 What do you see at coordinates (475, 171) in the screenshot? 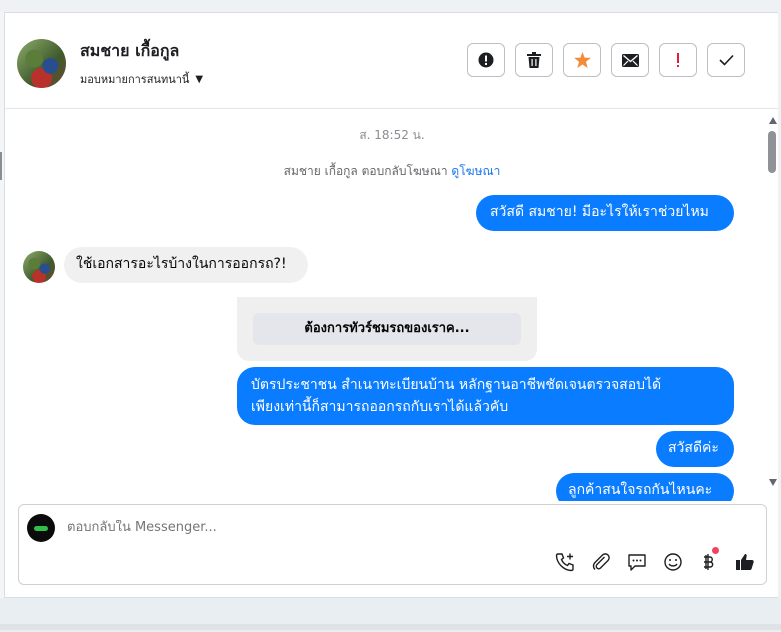
I see `view-ad-link: ดูโฆษณา` at bounding box center [475, 171].